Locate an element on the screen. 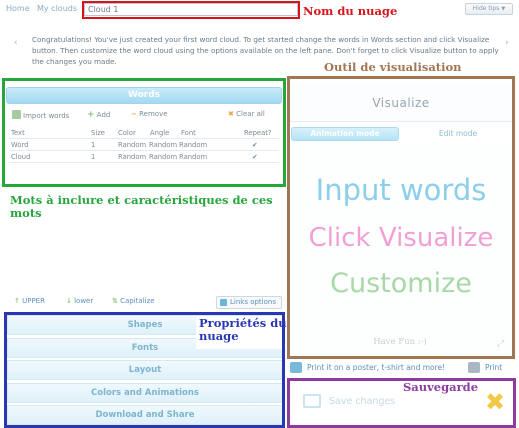  capitalize-label: Capitalize is located at coordinates (137, 301).